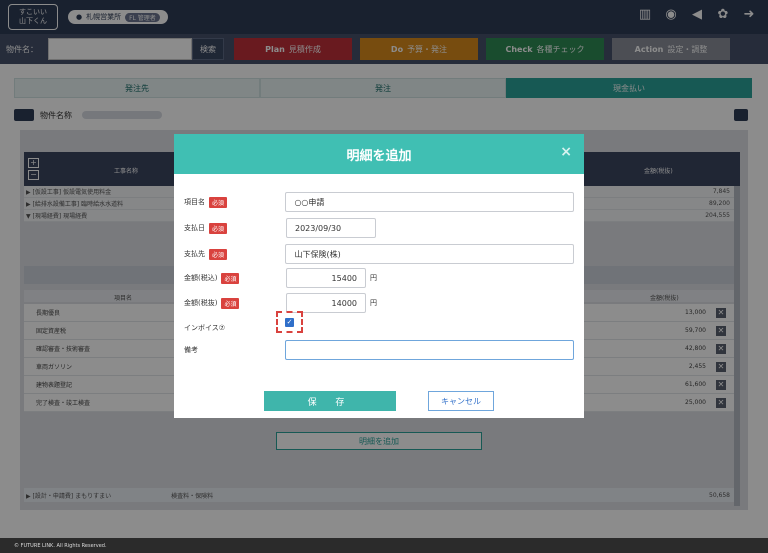 The height and width of the screenshot is (553, 768). I want to click on invoice-checkbox-highlight: ✓, so click(289, 322).